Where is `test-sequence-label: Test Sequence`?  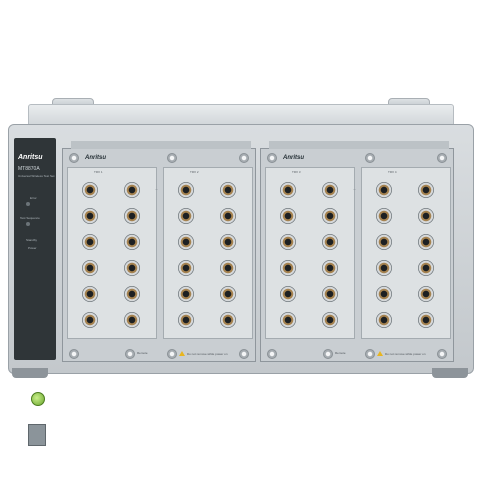 test-sequence-label: Test Sequence is located at coordinates (30, 218).